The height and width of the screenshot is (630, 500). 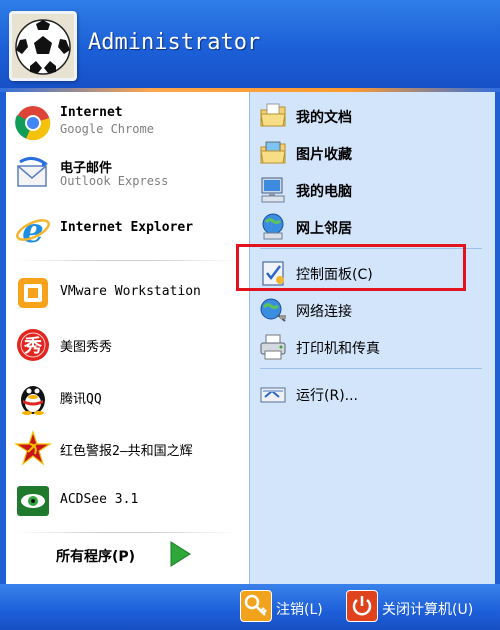 I want to click on network-places-icon, so click(x=273, y=227).